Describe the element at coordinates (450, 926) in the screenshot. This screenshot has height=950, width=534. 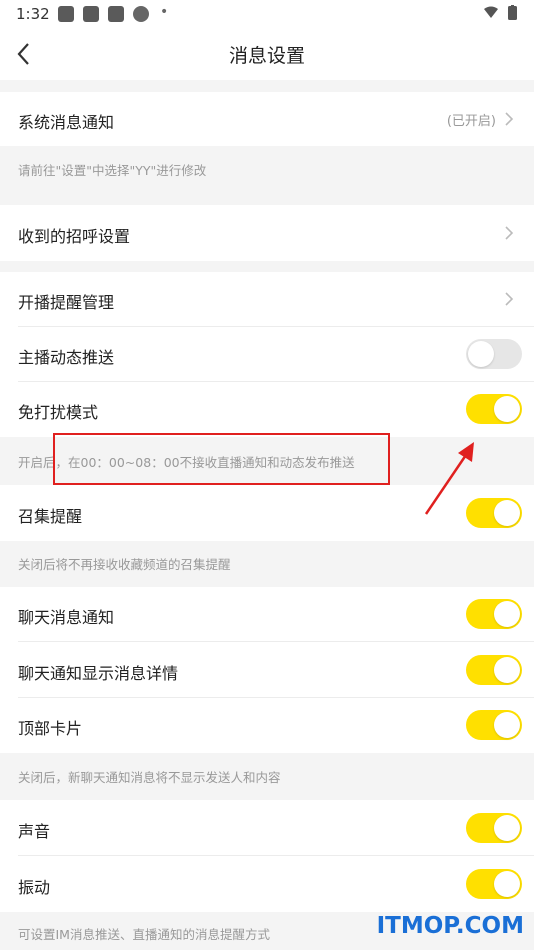
I see `watermark: ITMOP.COM` at that location.